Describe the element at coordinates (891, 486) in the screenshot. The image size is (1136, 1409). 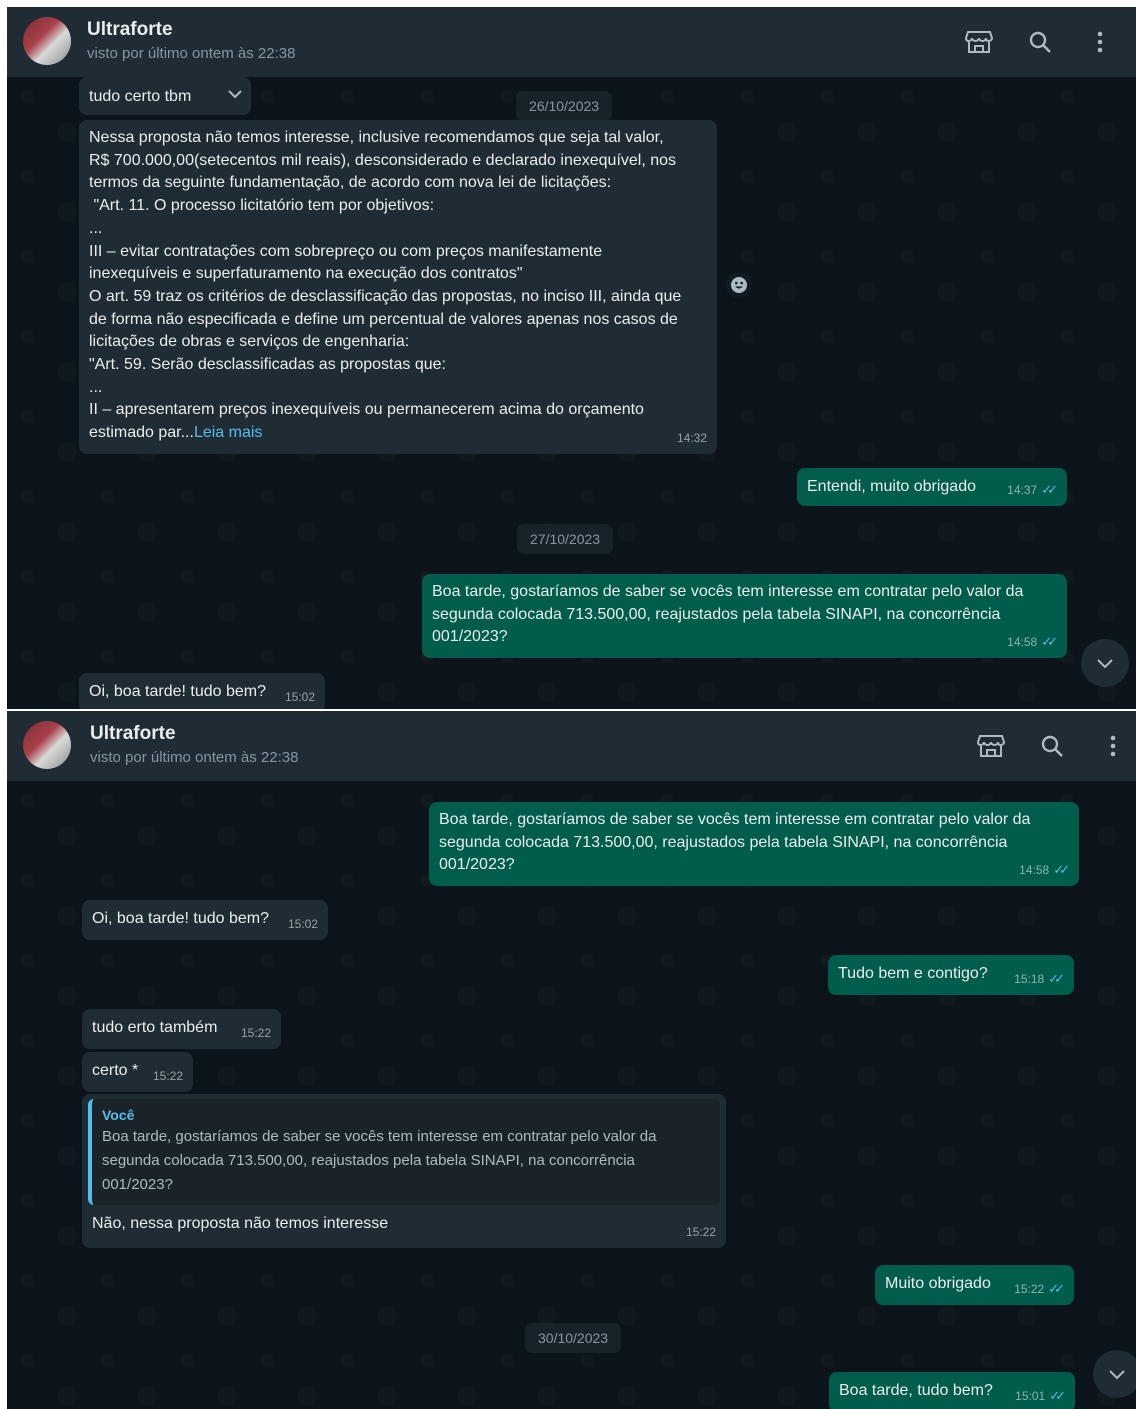
I see `message-text: Entendi, muito obrigado` at that location.